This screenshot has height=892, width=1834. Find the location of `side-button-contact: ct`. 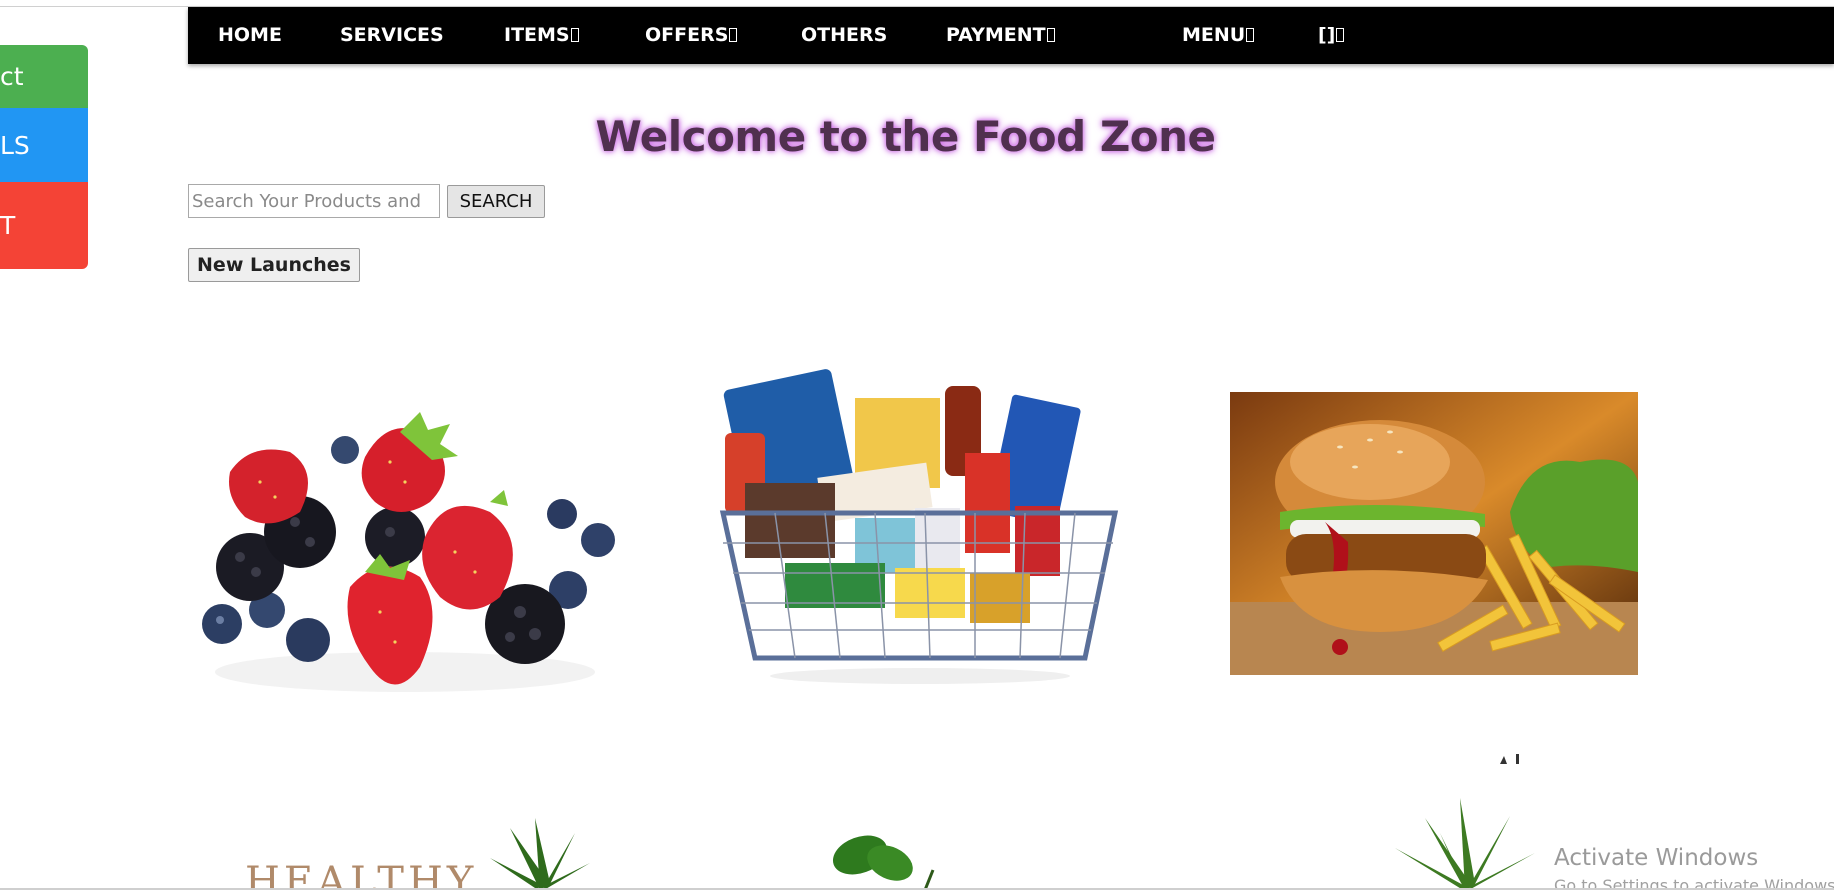

side-button-contact: ct is located at coordinates (44, 76).